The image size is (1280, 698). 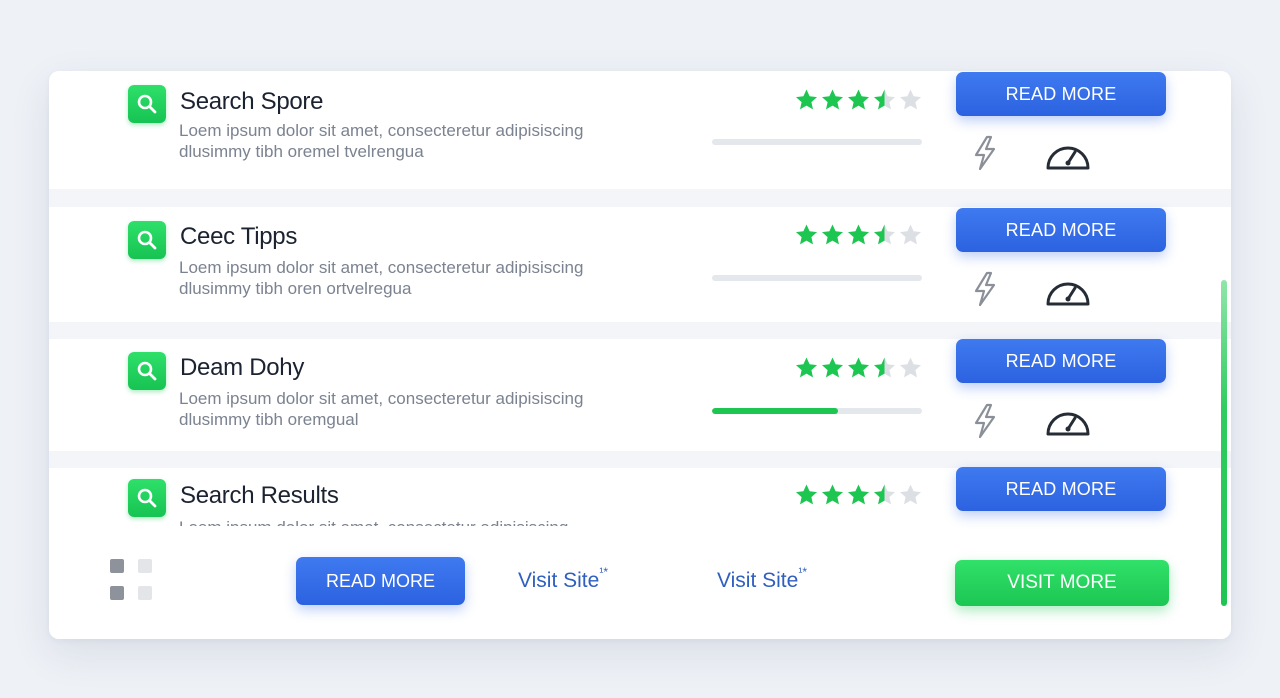 I want to click on result-desc-line2: dlusimmy tibh oren ortvelregua, so click(x=295, y=288).